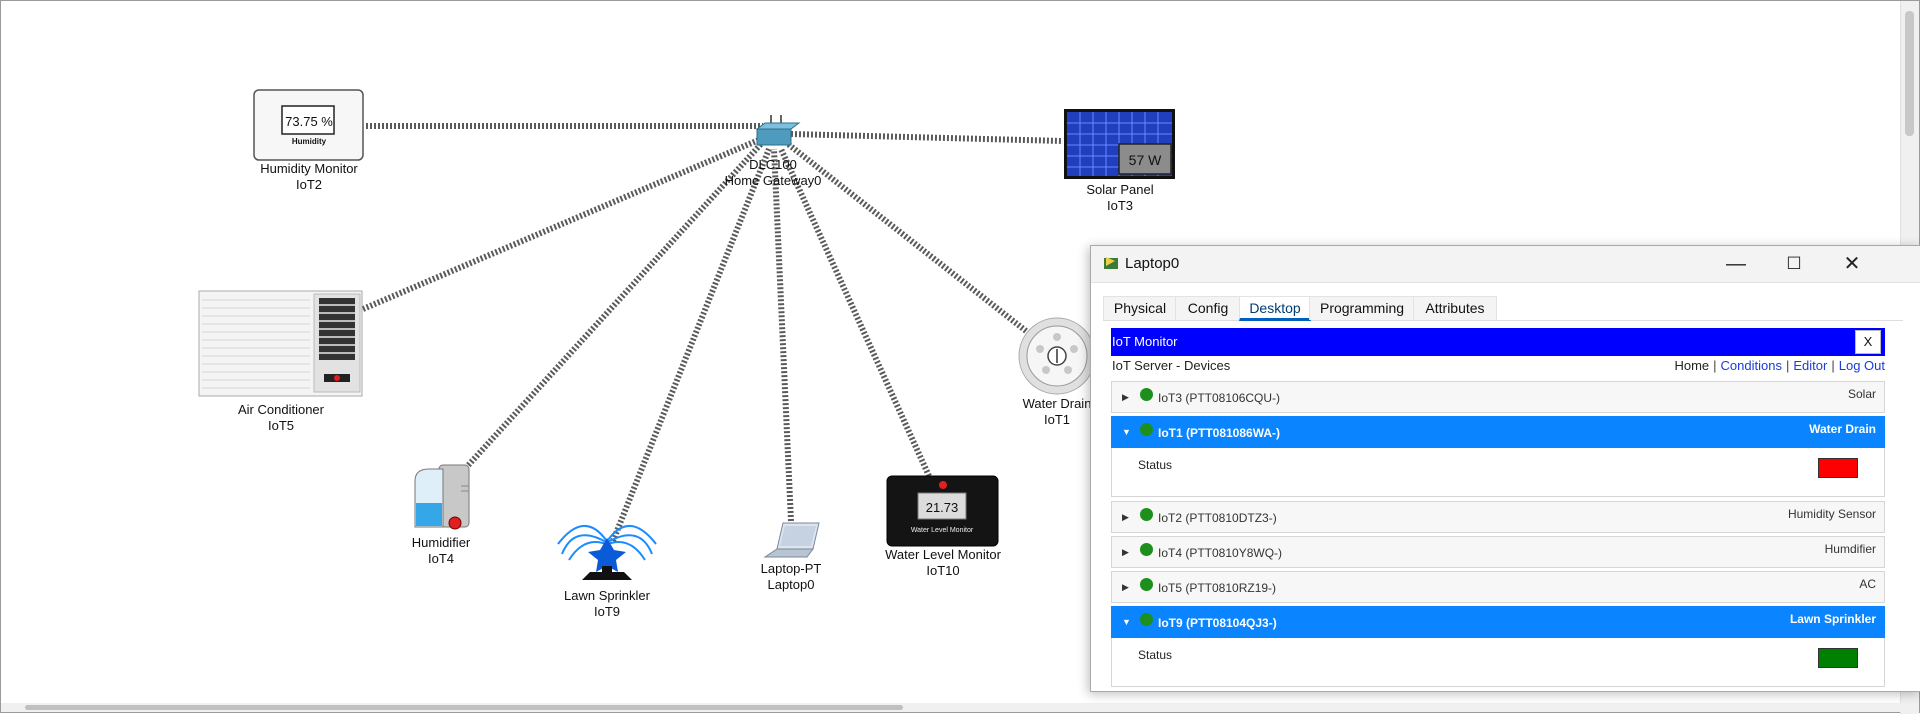  I want to click on humidity-monitor-icon: 73.75 % Humidity, so click(308, 125).